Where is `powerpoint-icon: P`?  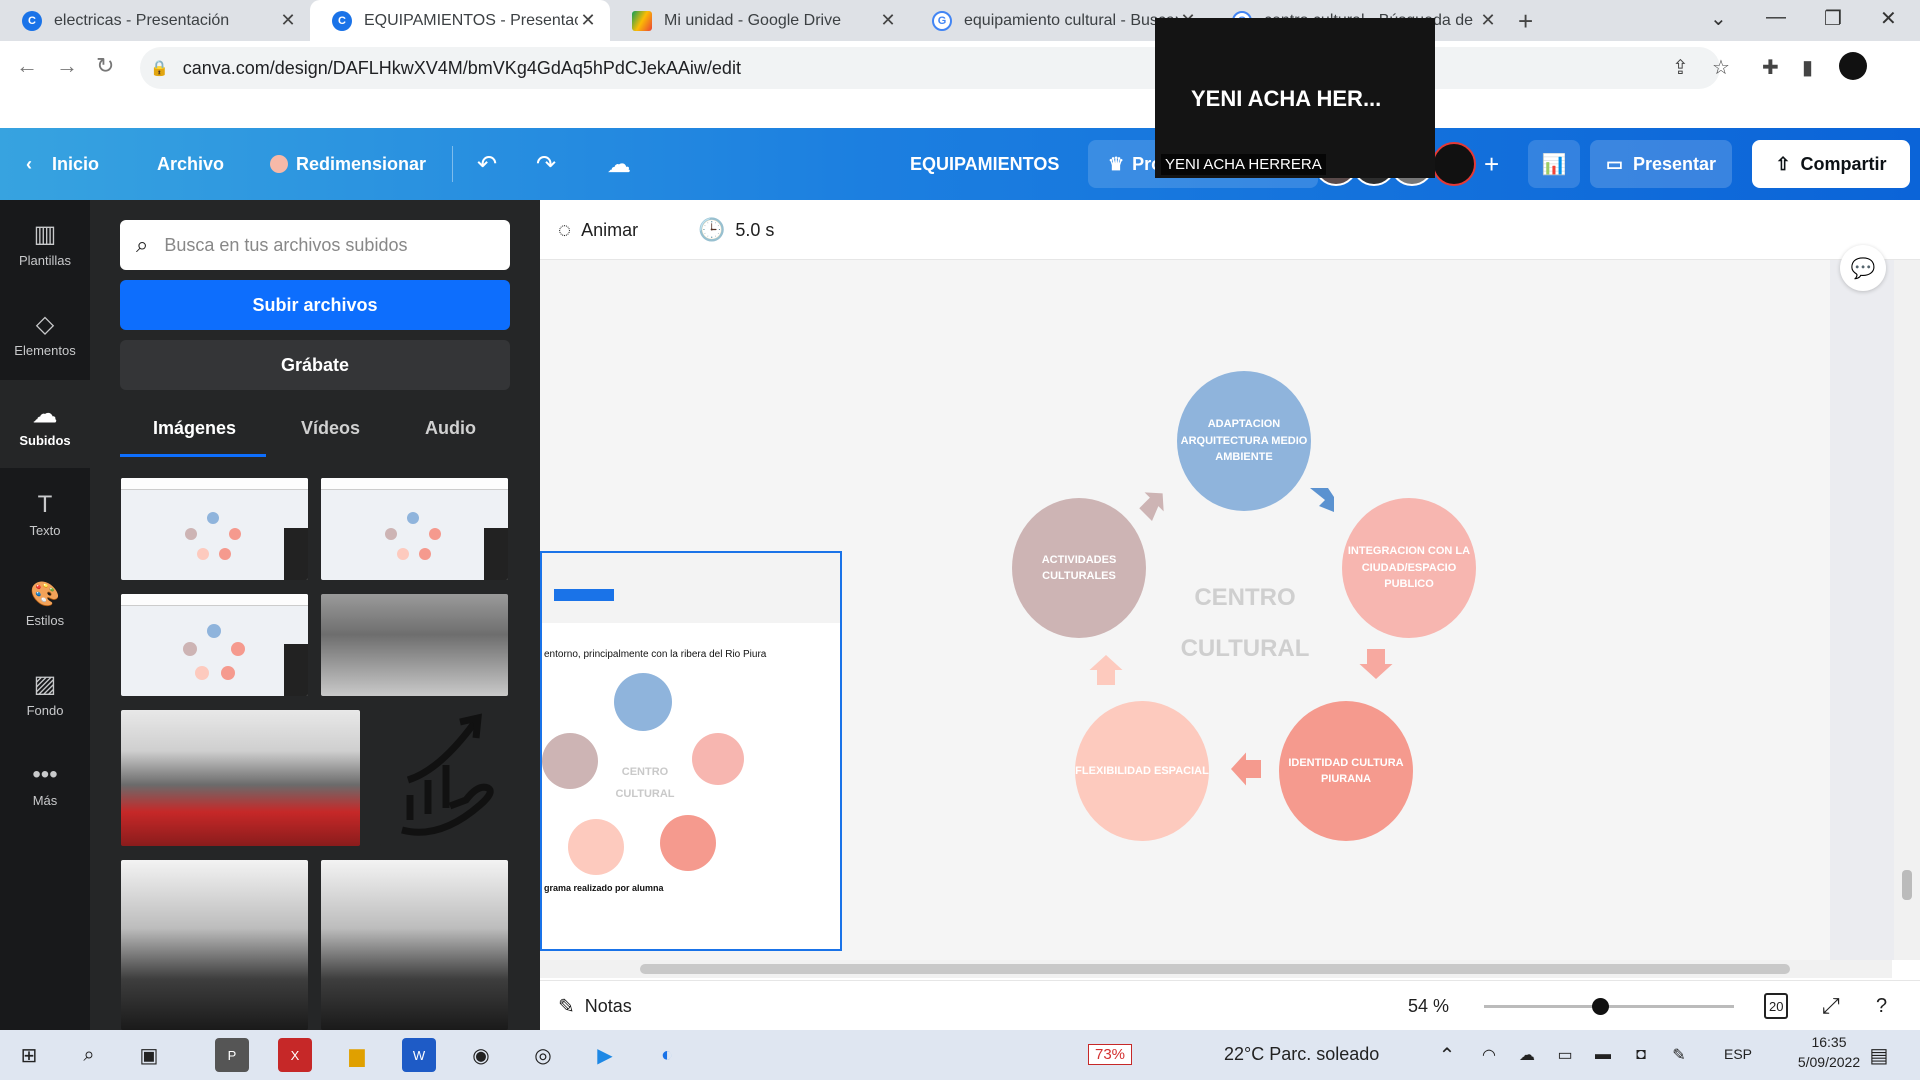 powerpoint-icon: P is located at coordinates (232, 1055).